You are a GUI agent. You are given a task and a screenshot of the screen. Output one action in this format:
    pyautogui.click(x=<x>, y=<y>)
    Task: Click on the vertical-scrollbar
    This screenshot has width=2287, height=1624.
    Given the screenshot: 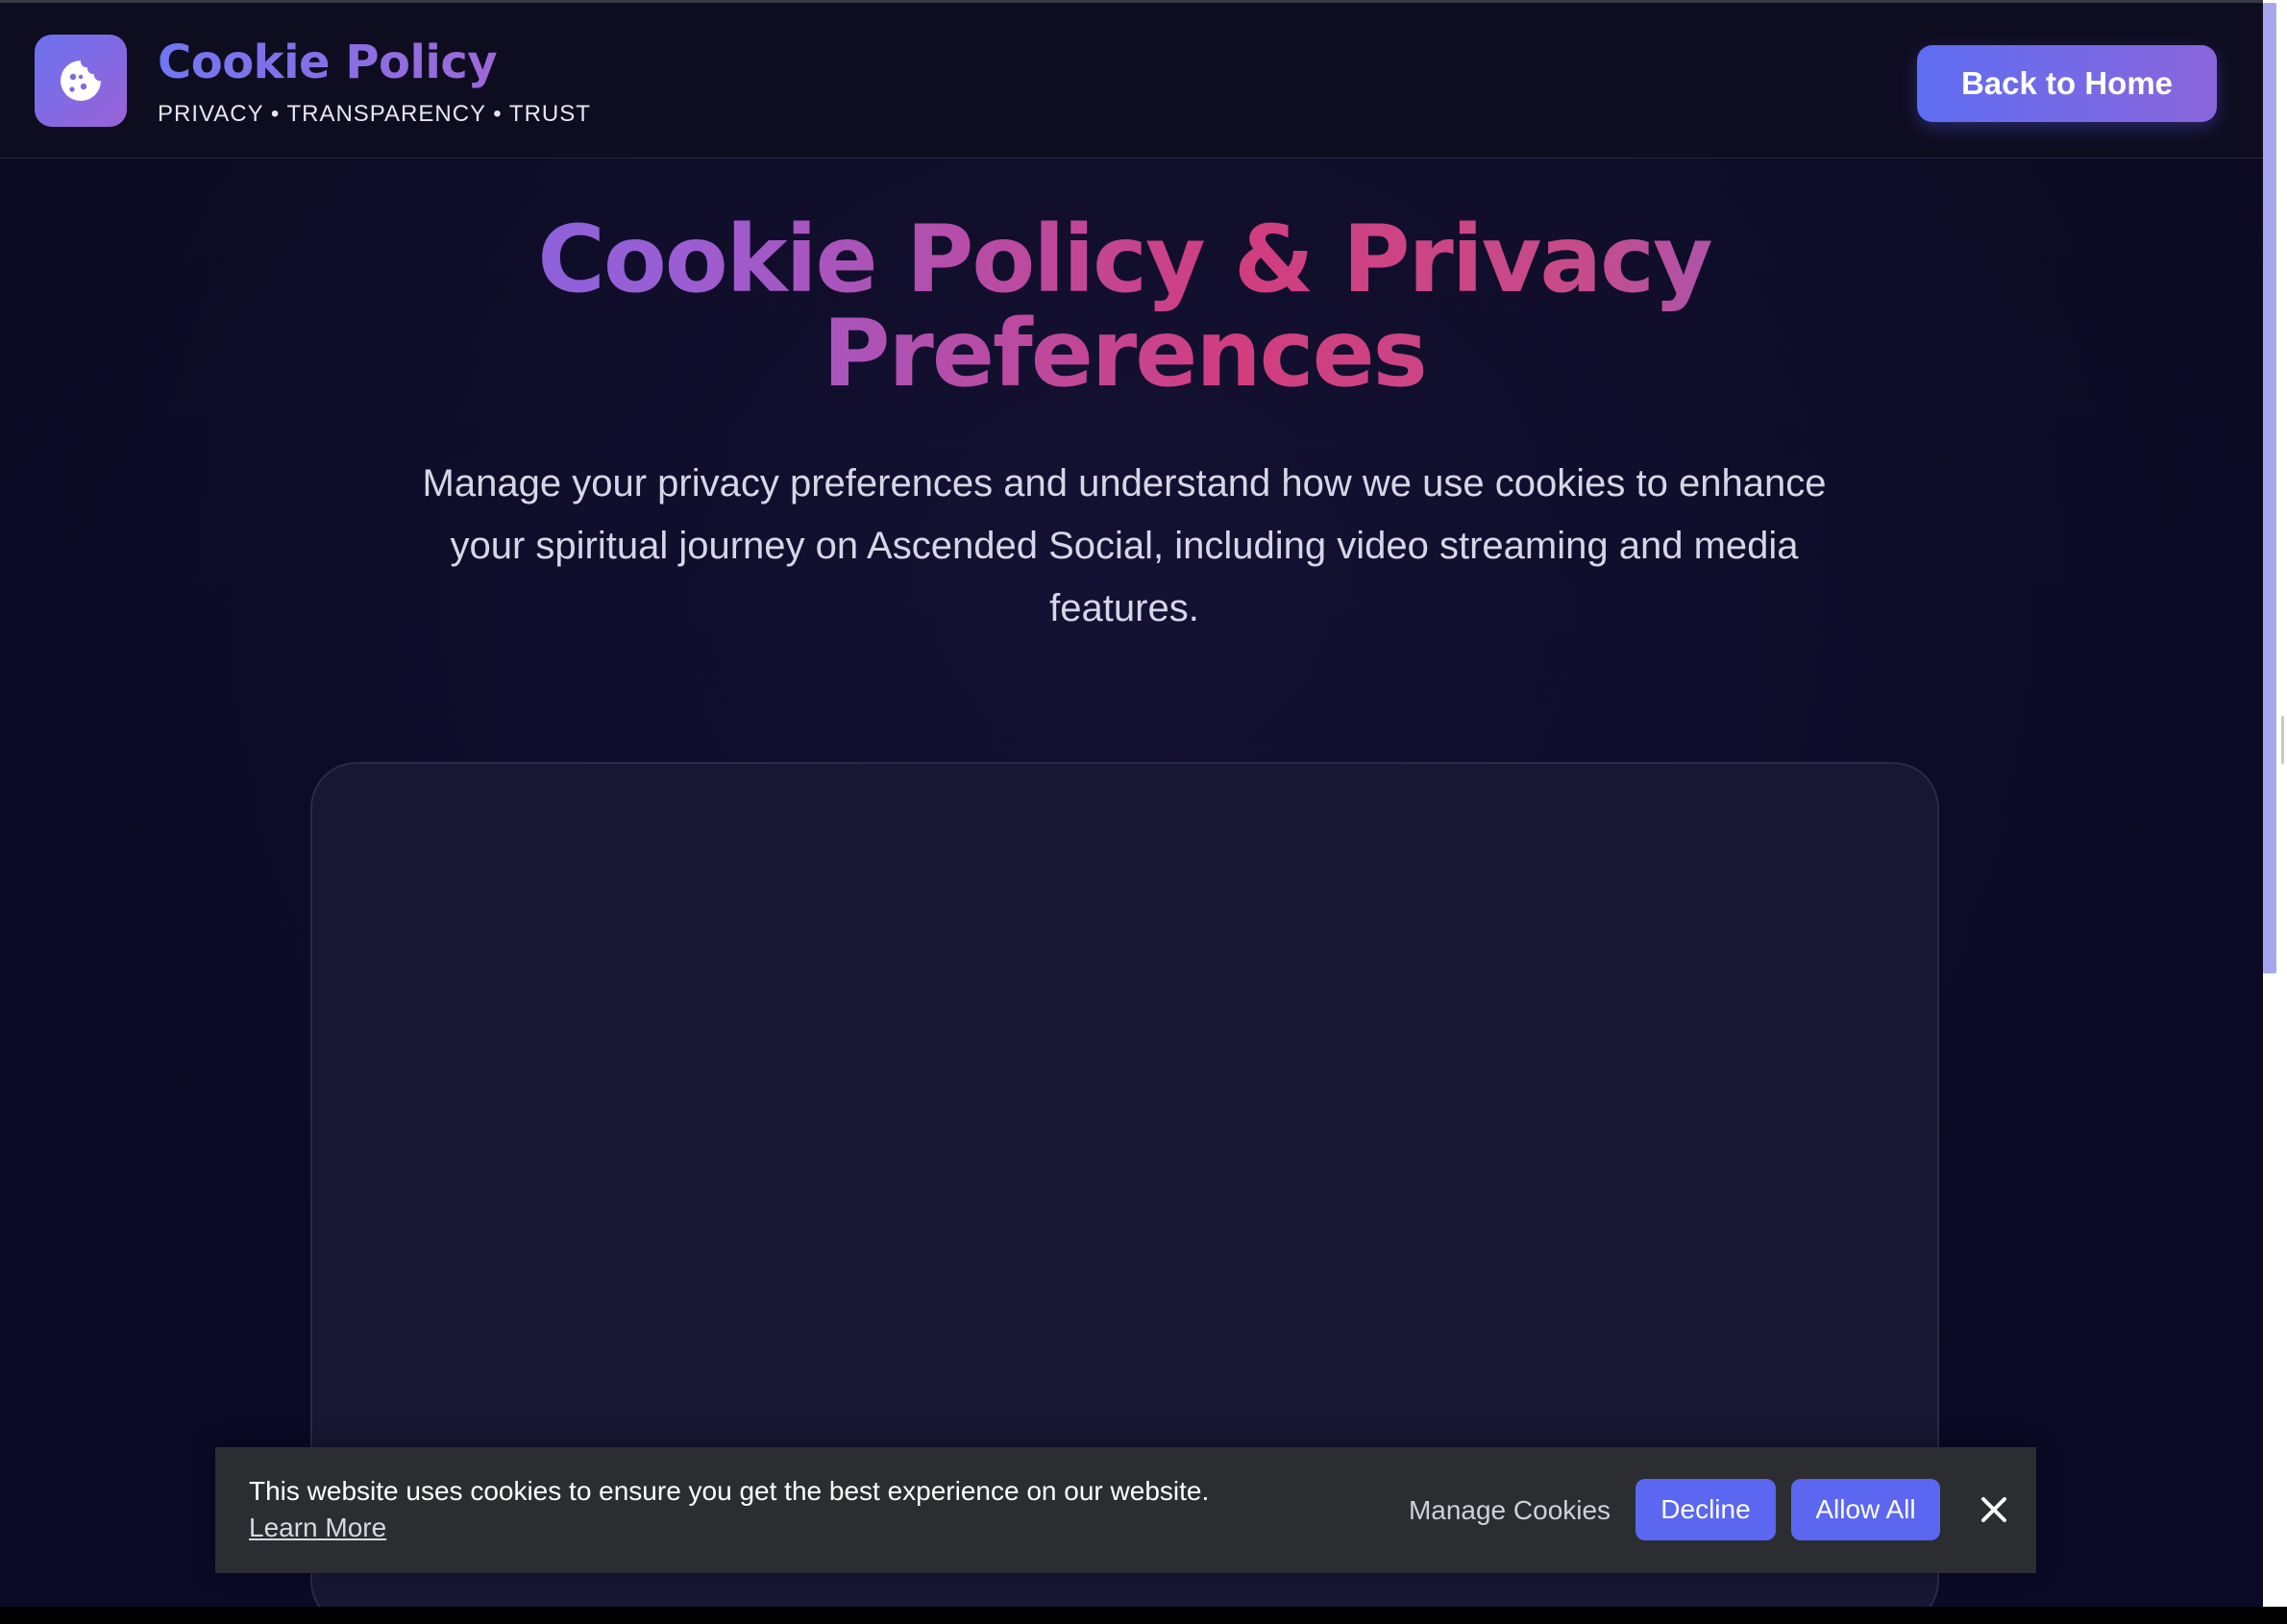 What is the action you would take?
    pyautogui.click(x=2275, y=812)
    